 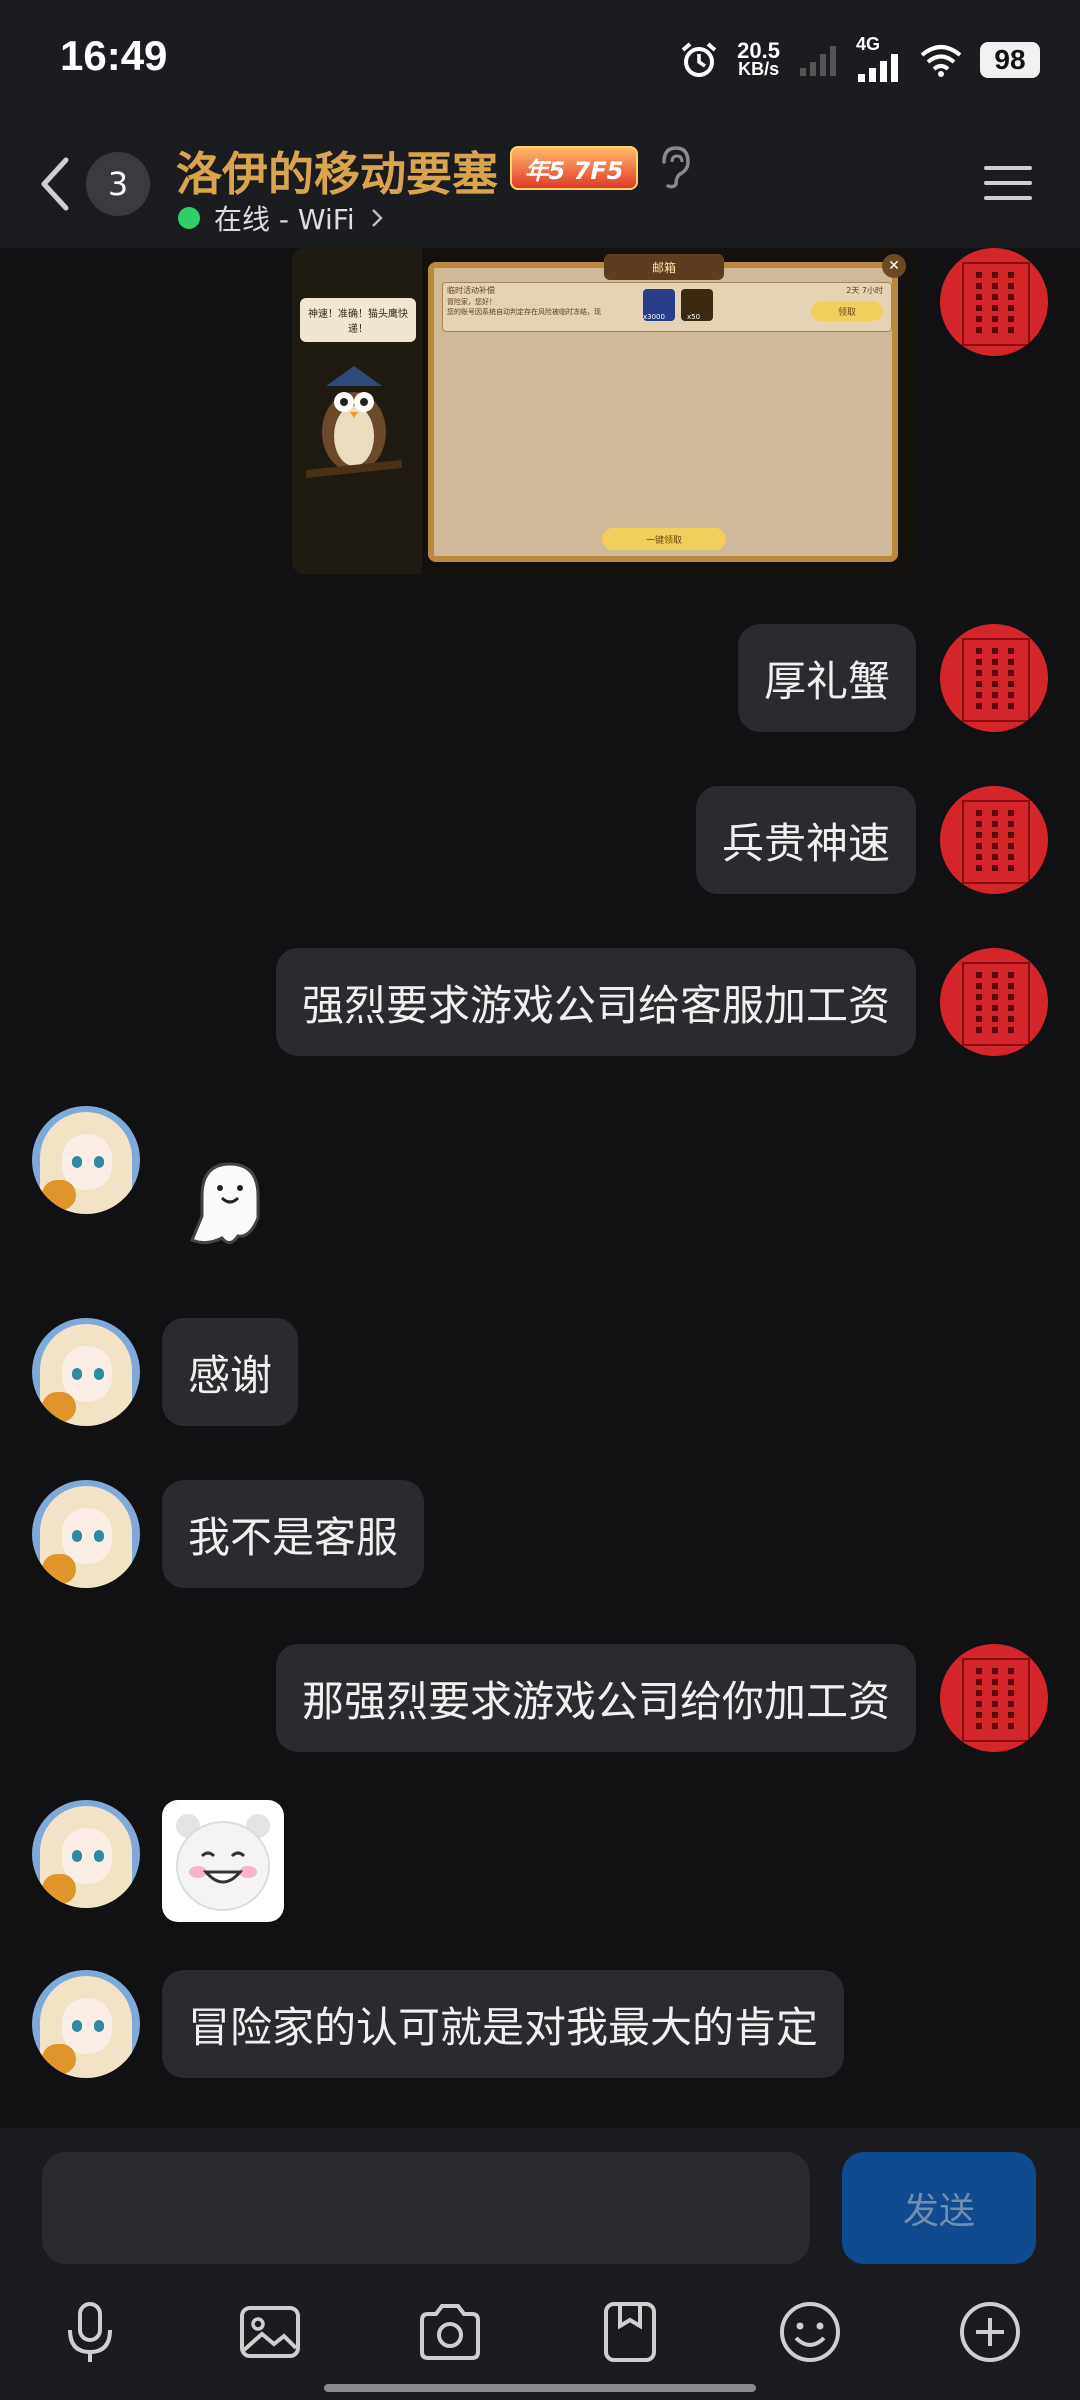 What do you see at coordinates (503, 2024) in the screenshot?
I see `message-bubble: 冒险家的认可就是对我最大的肯定` at bounding box center [503, 2024].